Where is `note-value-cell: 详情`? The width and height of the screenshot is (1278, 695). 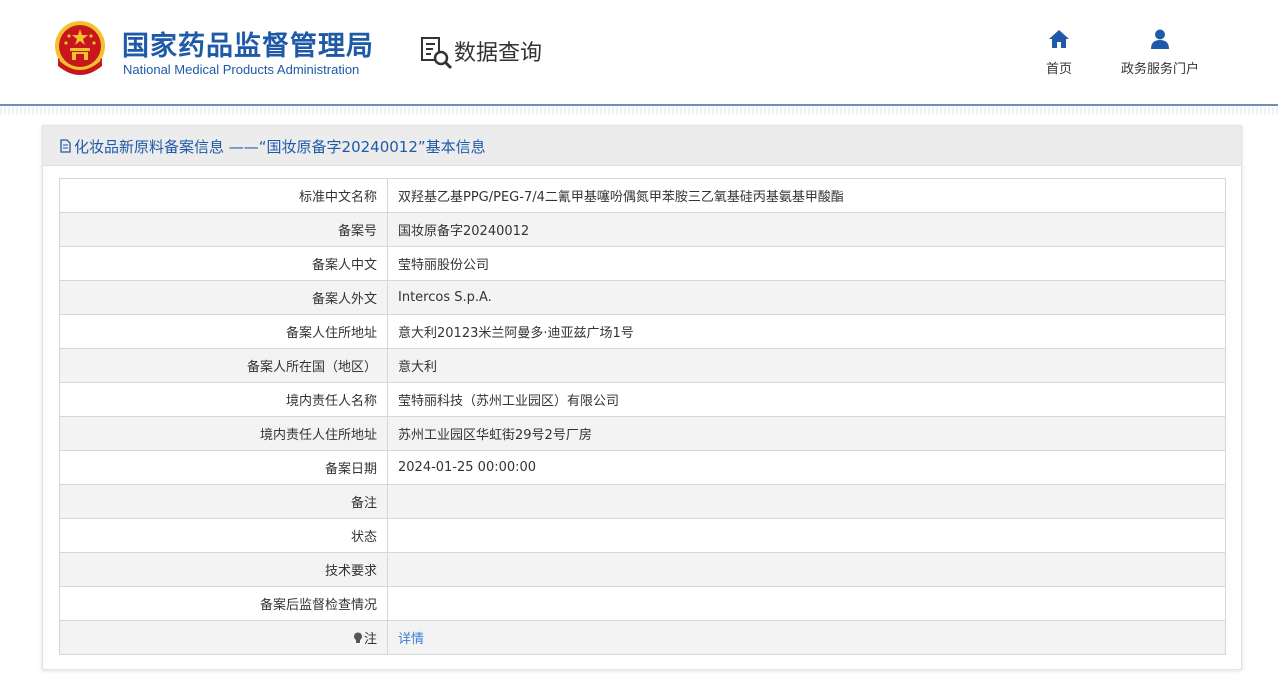 note-value-cell: 详情 is located at coordinates (806, 637).